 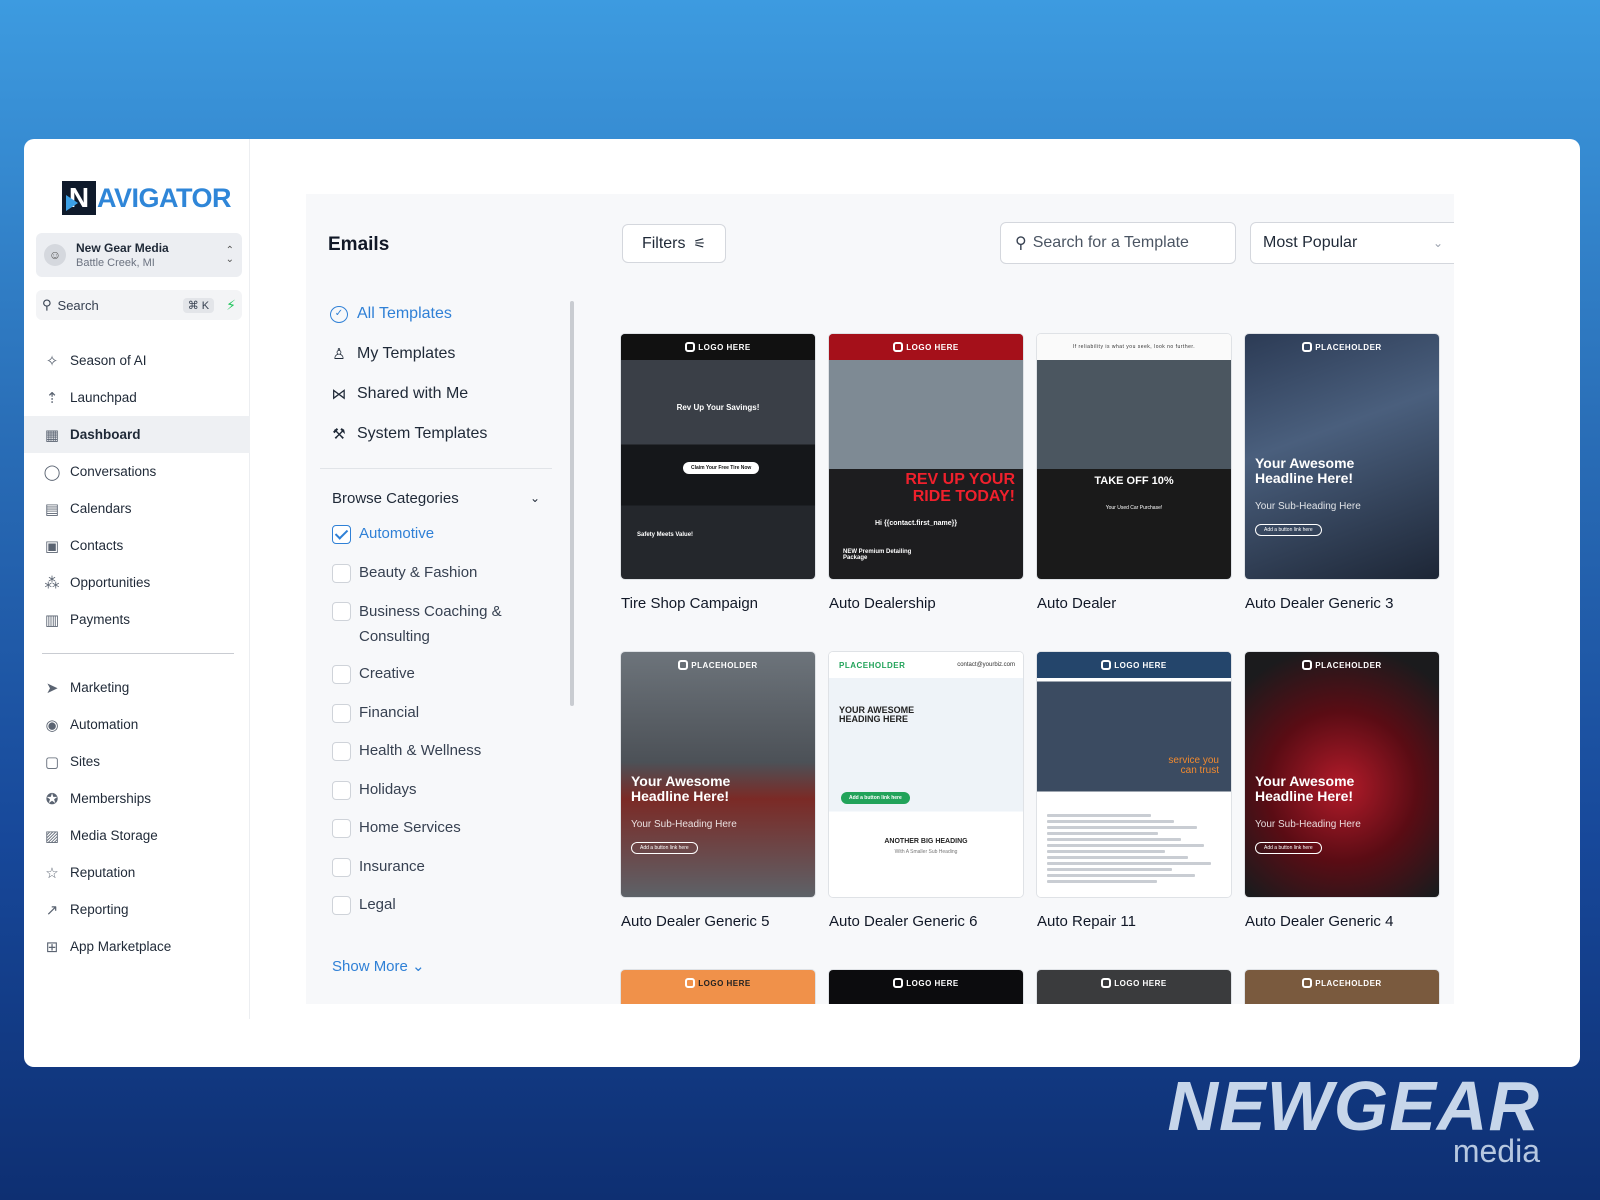 I want to click on show-more-link: Show More ⌄, so click(x=445, y=966).